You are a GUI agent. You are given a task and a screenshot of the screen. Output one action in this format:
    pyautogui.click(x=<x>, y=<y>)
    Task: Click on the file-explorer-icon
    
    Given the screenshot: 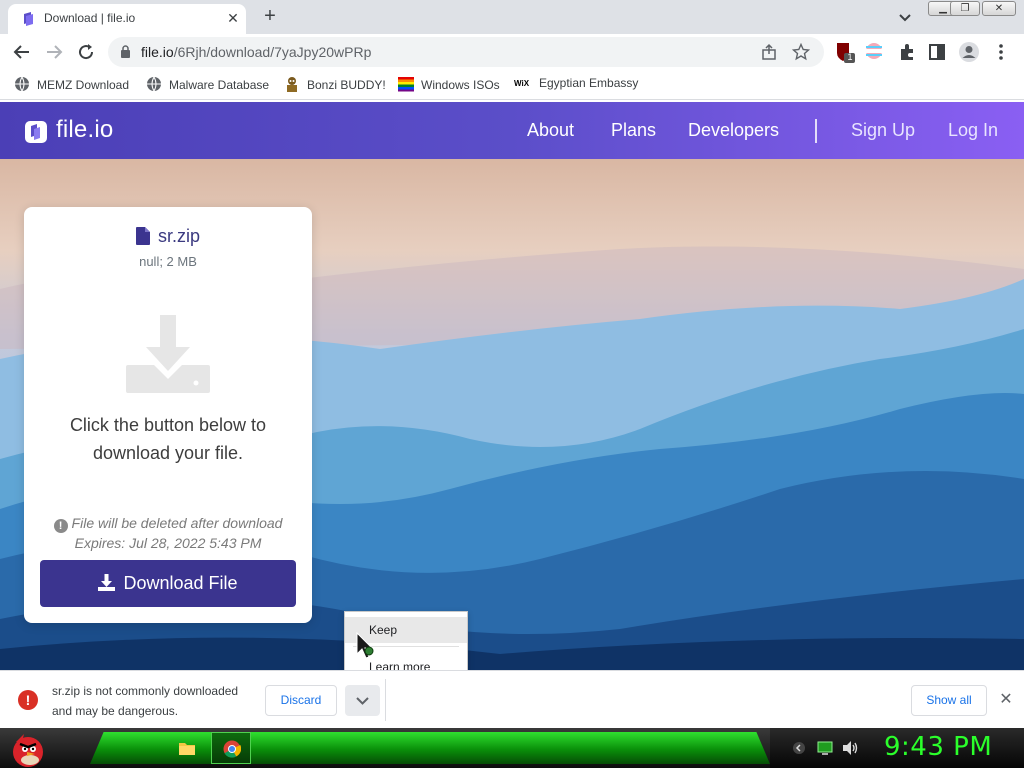 What is the action you would take?
    pyautogui.click(x=187, y=748)
    